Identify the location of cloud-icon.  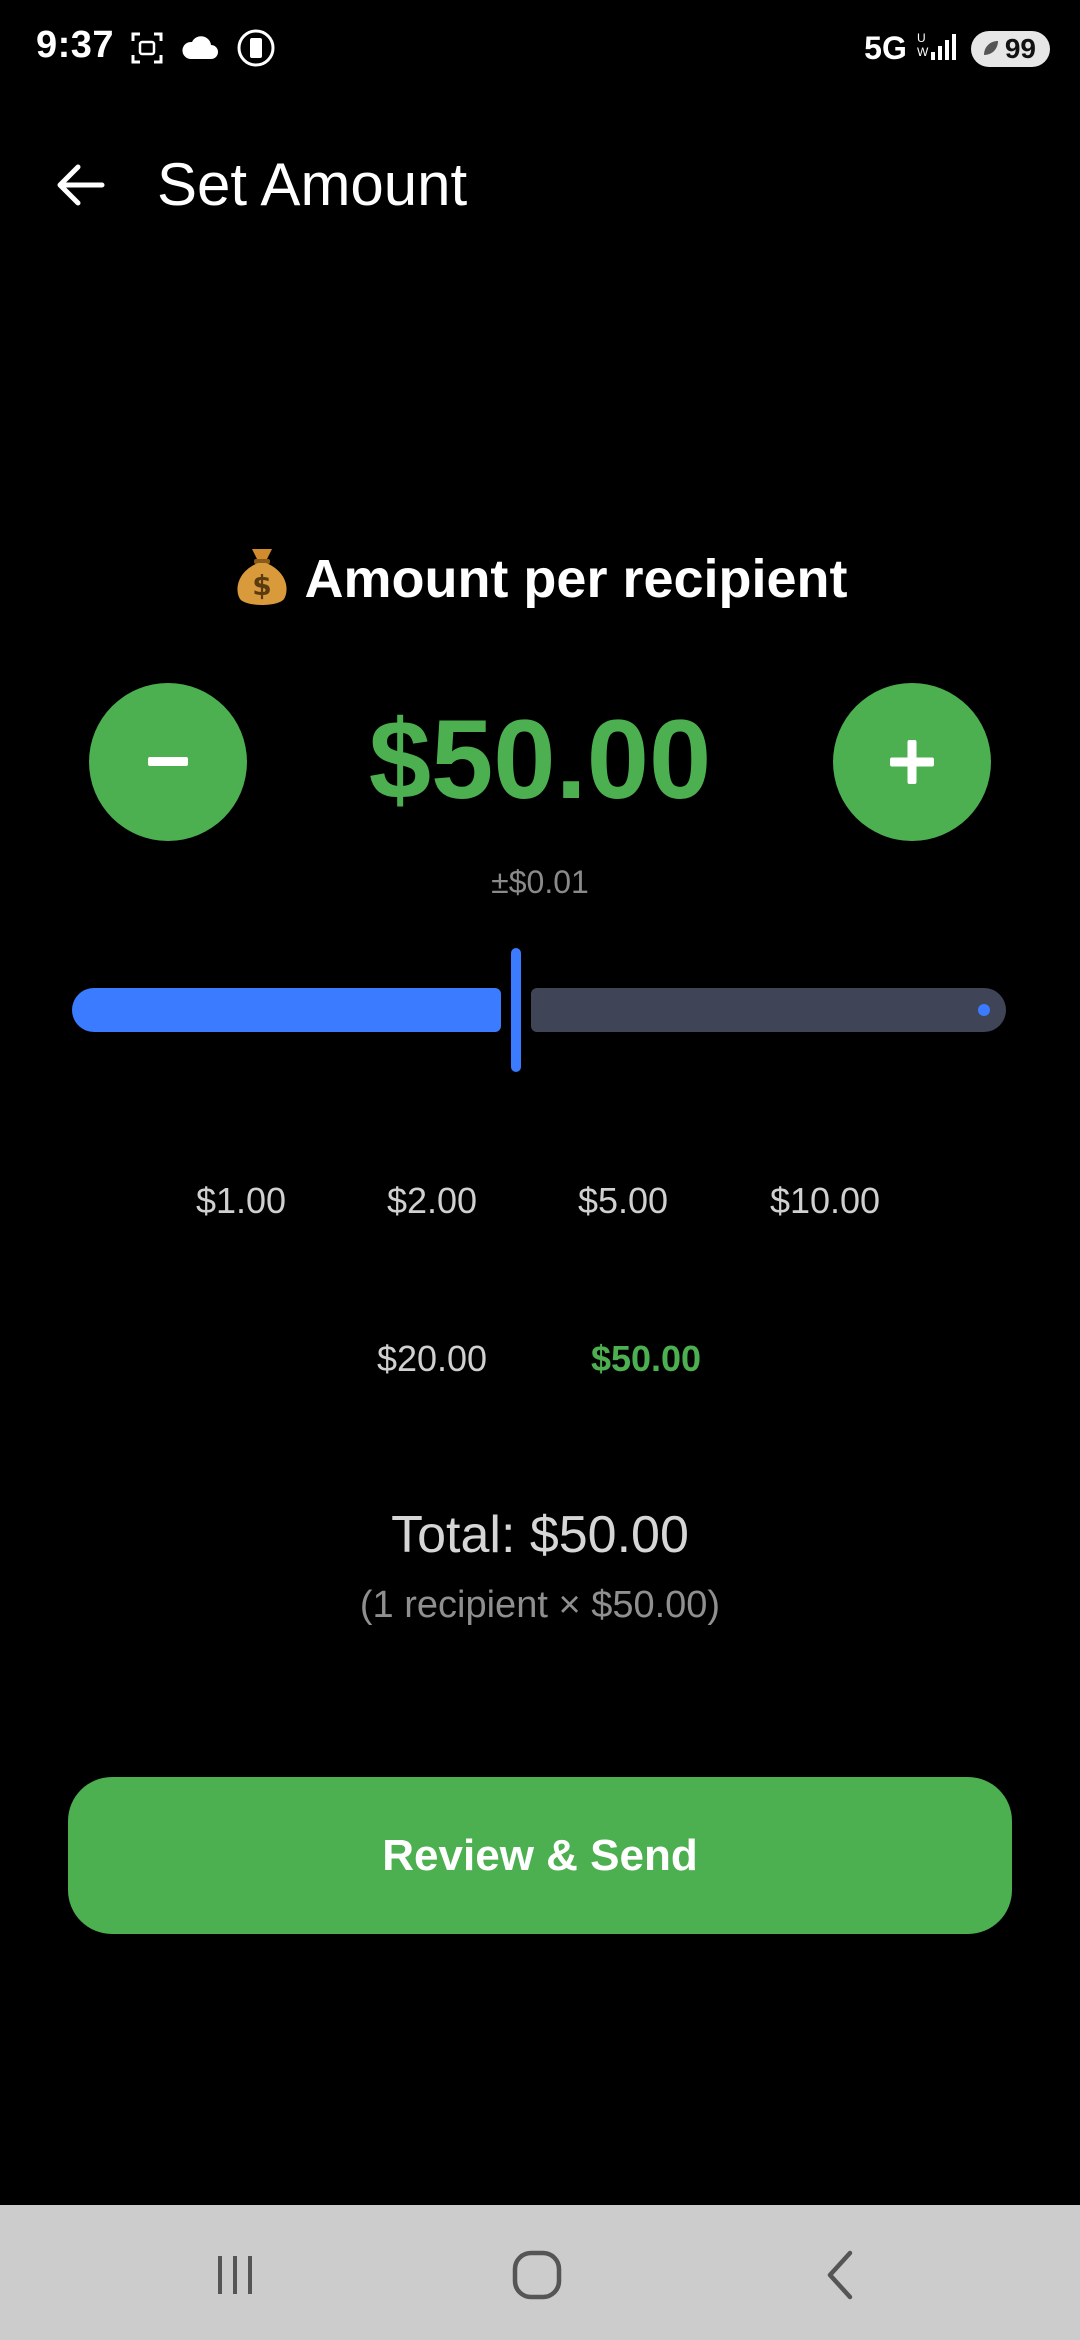
(200, 48).